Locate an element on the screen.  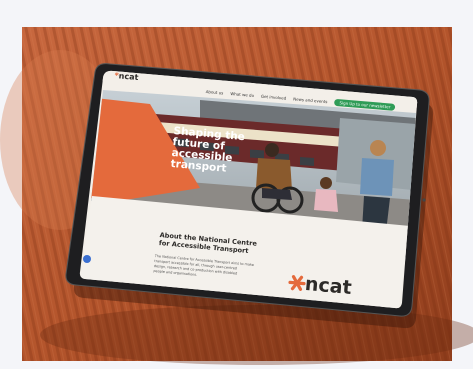
nav-item-about: About us is located at coordinates (214, 92).